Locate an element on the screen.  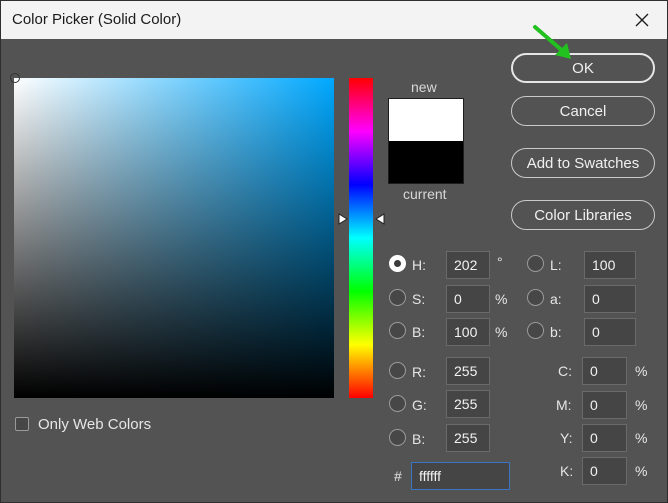
black-input: 0 is located at coordinates (604, 471).